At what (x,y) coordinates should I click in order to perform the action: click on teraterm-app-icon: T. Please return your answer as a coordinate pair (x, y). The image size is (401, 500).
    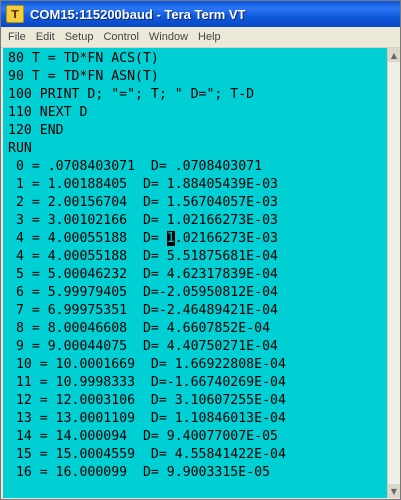
    Looking at the image, I should click on (15, 14).